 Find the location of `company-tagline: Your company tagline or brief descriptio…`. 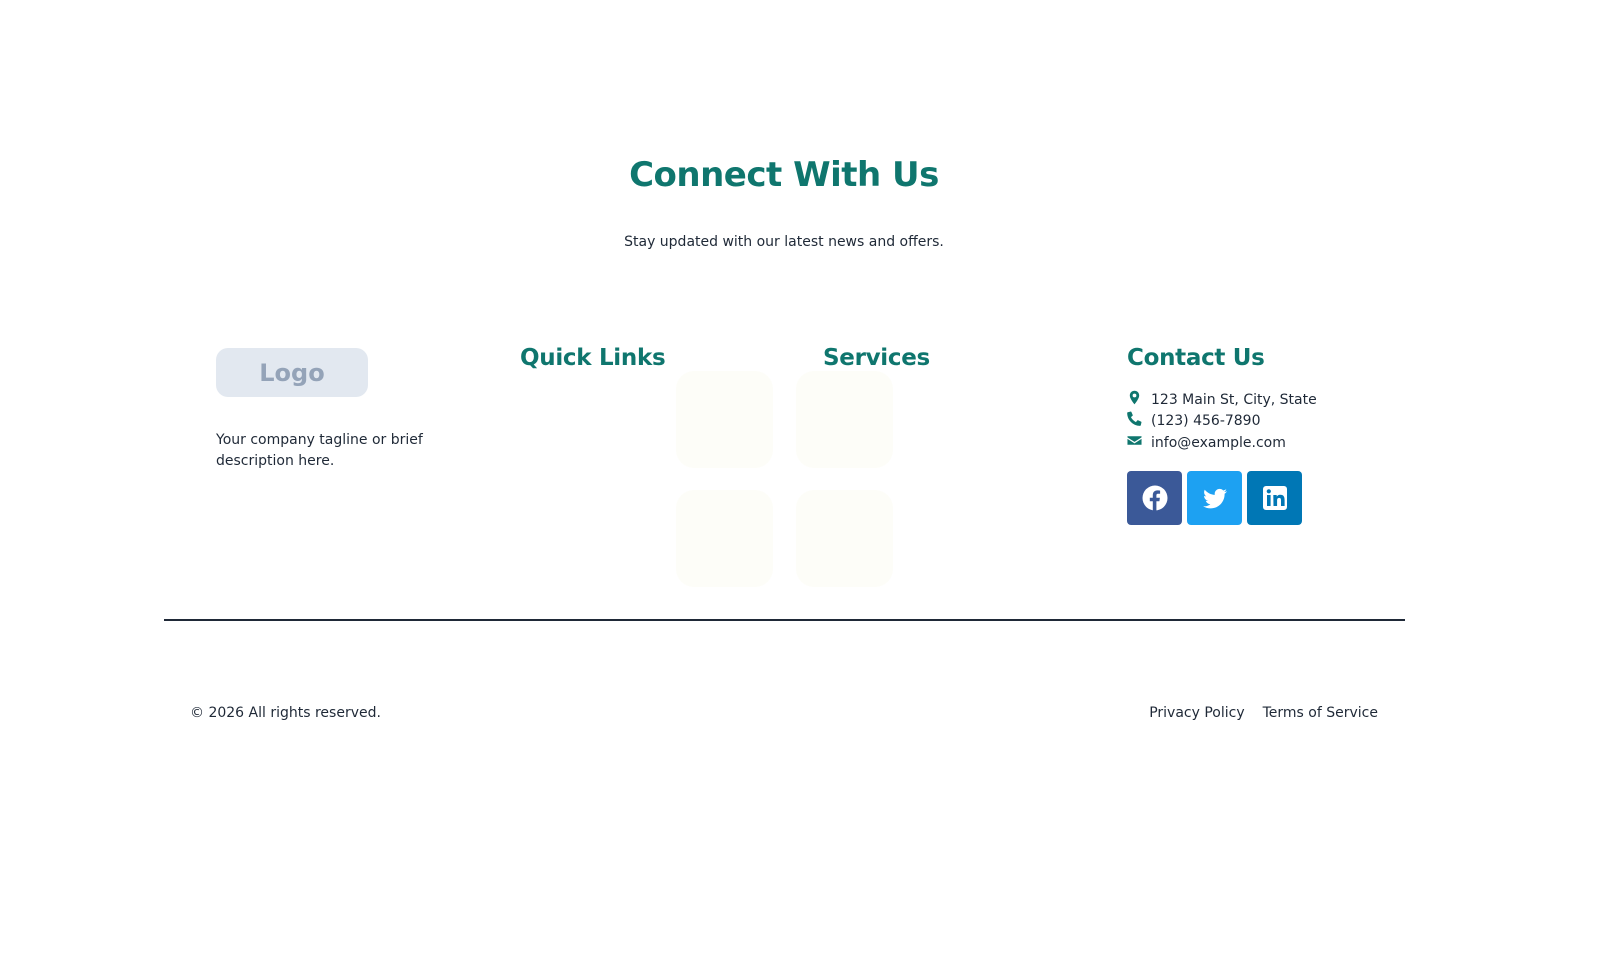

company-tagline: Your company tagline or brief descriptio… is located at coordinates (319, 450).